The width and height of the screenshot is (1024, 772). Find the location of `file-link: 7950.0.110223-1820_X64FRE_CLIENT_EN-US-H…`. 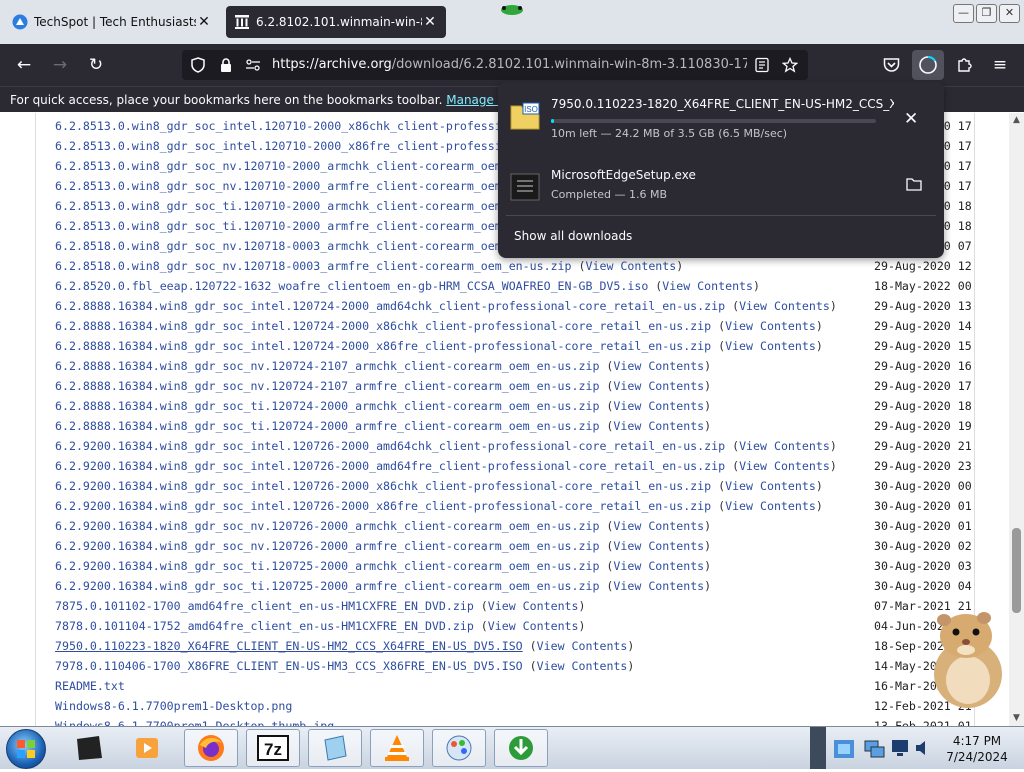

file-link: 7950.0.110223-1820_X64FRE_CLIENT_EN-US-H… is located at coordinates (289, 646).